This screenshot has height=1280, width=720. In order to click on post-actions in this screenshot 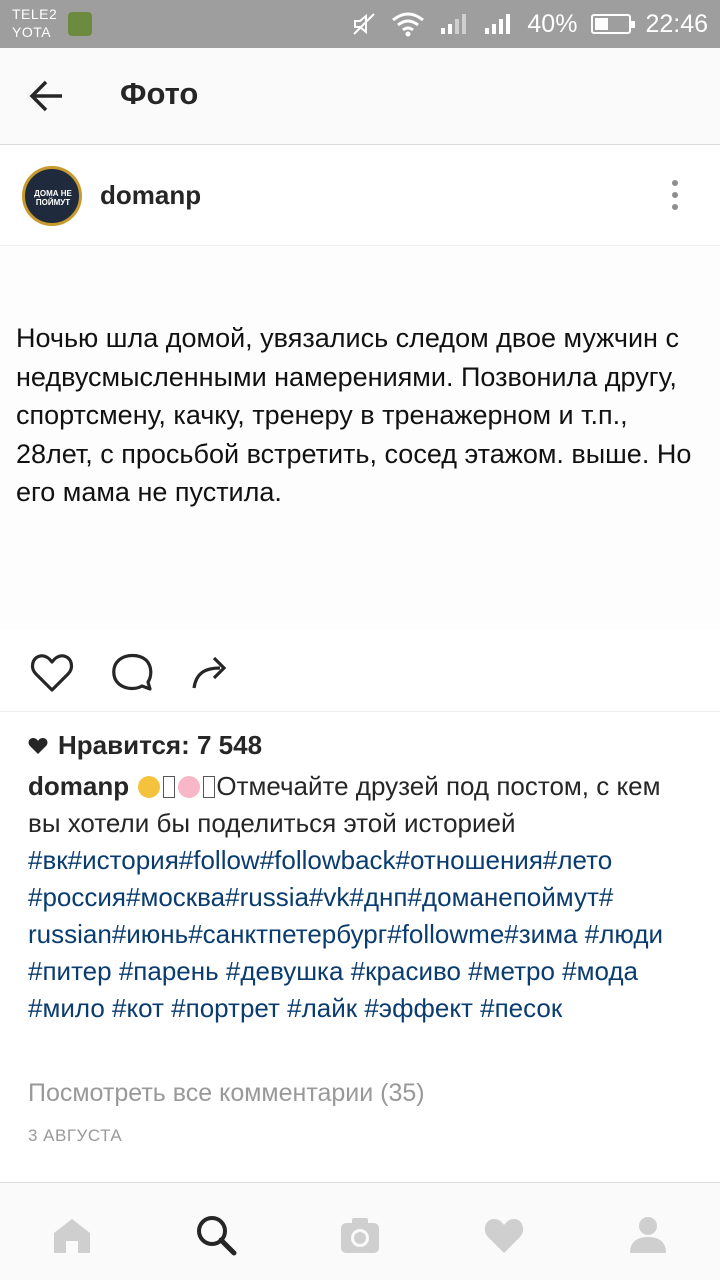, I will do `click(360, 671)`.